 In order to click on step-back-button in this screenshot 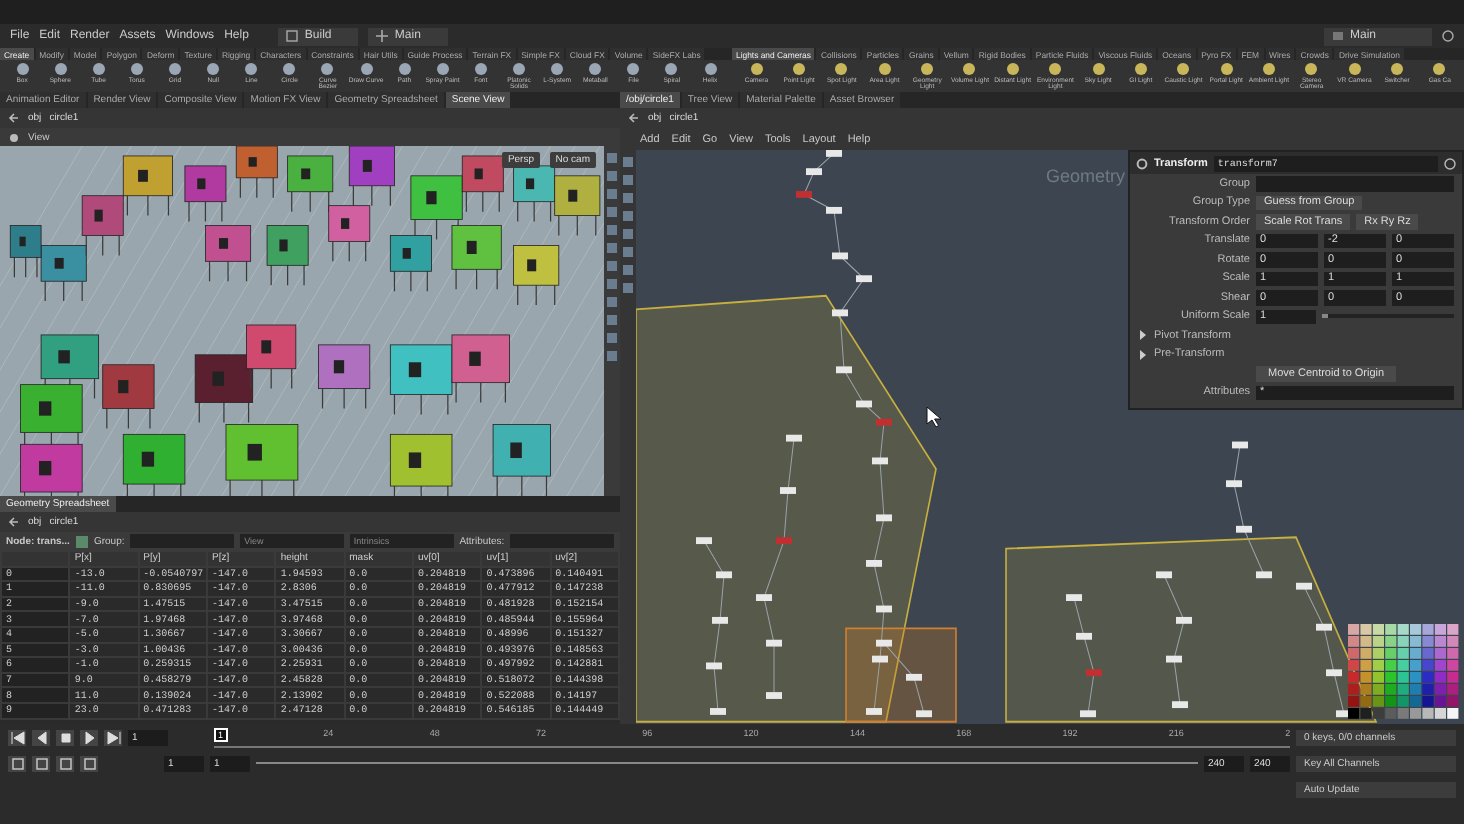, I will do `click(41, 737)`.